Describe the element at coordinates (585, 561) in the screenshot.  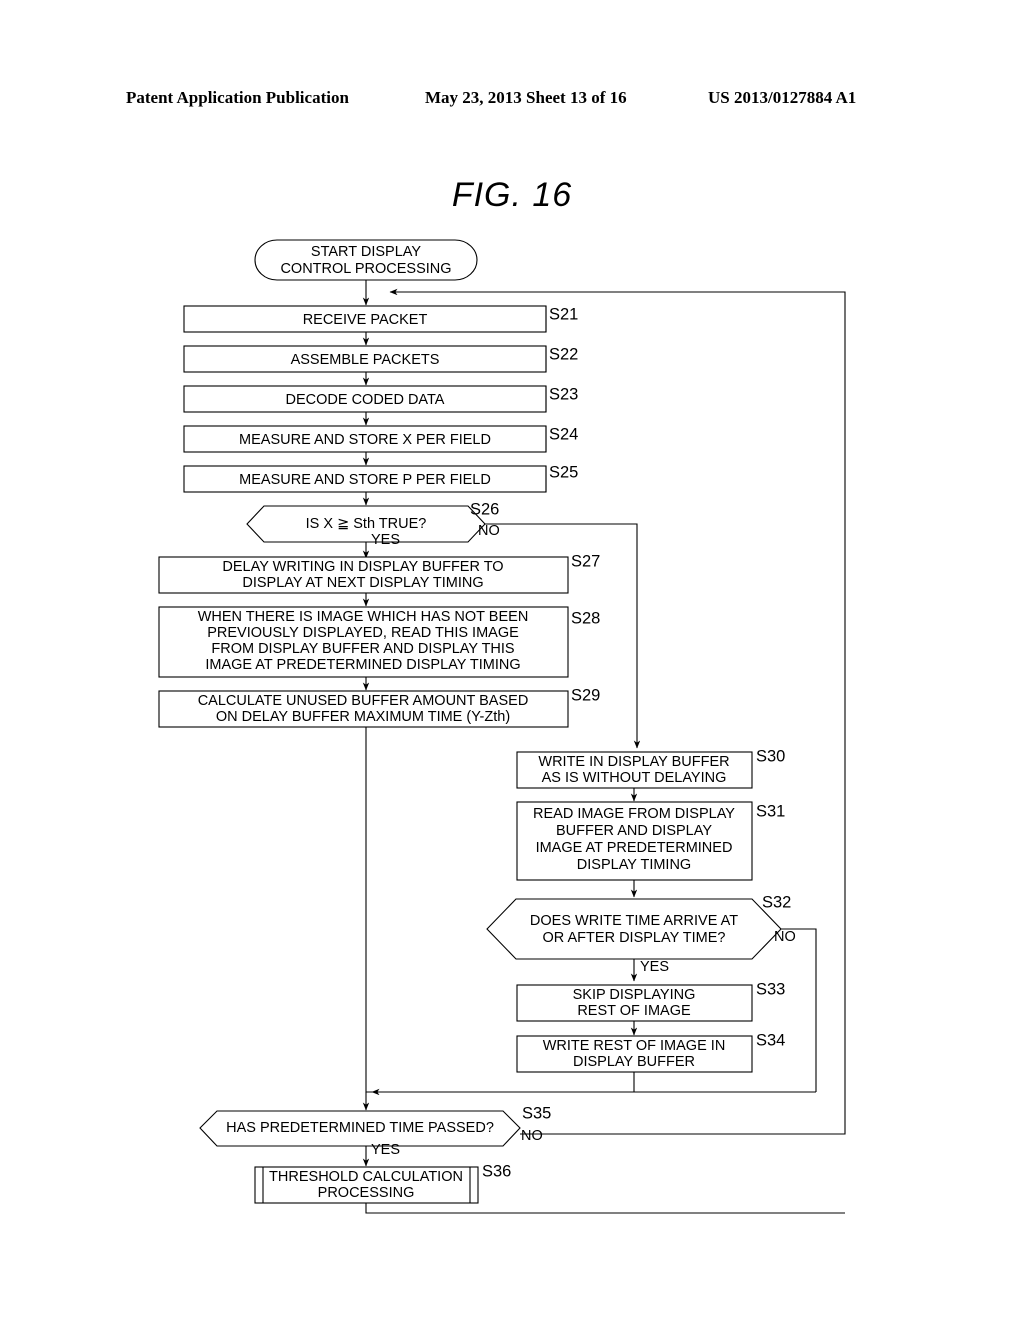
I see `step-label-s27: S27` at that location.